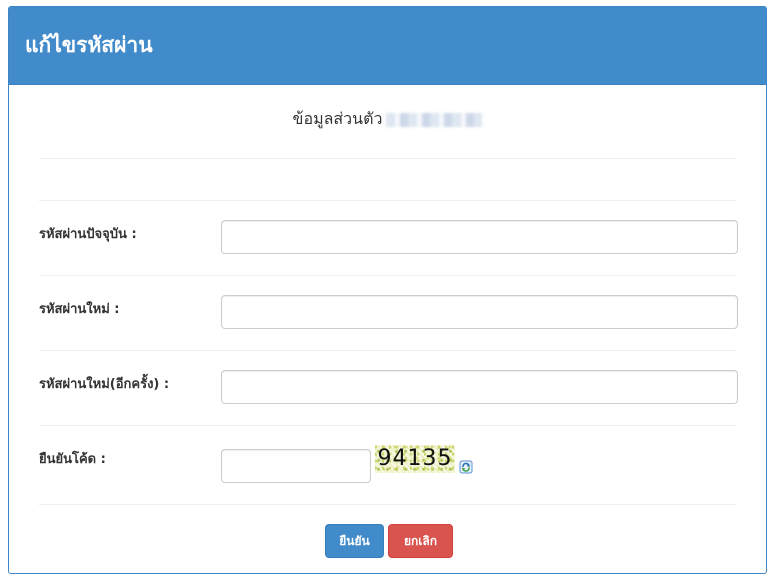 The height and width of the screenshot is (584, 783). Describe the element at coordinates (387, 46) in the screenshot. I see `panel-header: แก้ไขรหัสผ่าน` at that location.